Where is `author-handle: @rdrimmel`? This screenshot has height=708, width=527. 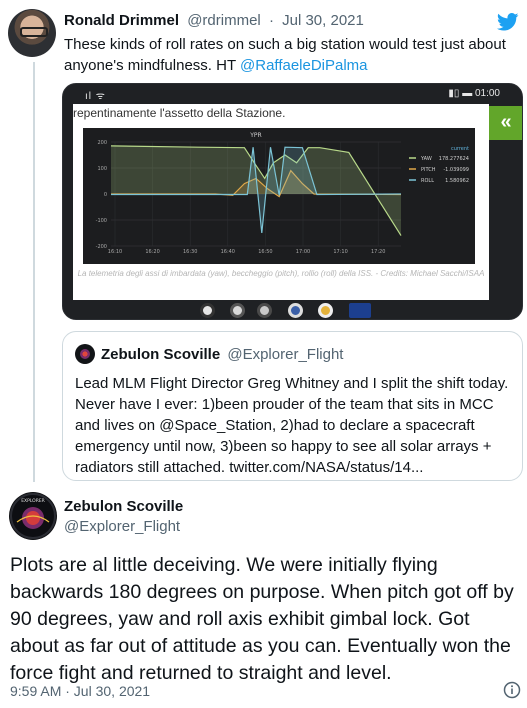 author-handle: @rdrimmel is located at coordinates (224, 20).